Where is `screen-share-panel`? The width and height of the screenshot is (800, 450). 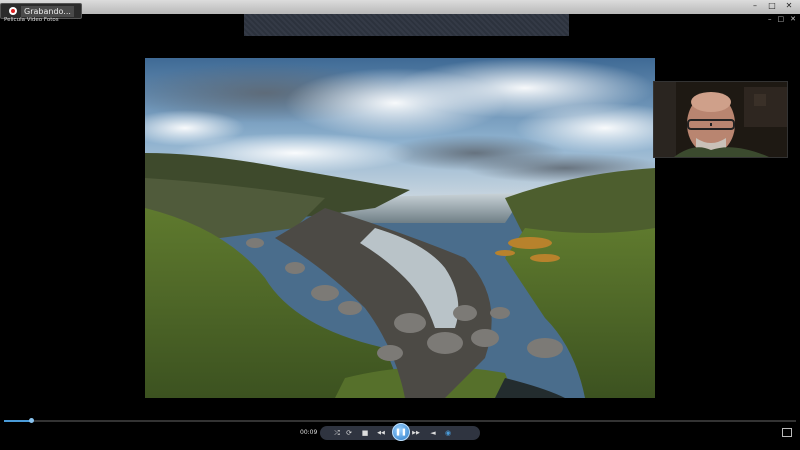 screen-share-panel is located at coordinates (406, 25).